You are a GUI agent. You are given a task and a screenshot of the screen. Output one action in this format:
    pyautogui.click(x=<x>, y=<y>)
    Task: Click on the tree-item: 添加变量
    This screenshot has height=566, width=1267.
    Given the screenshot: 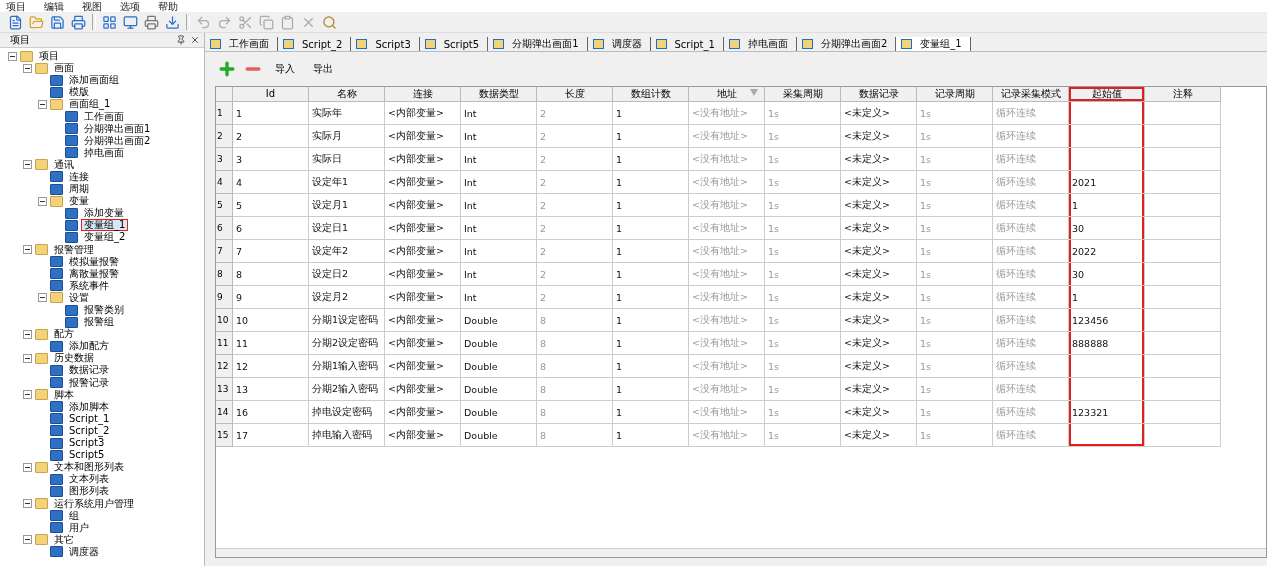 What is the action you would take?
    pyautogui.click(x=104, y=213)
    